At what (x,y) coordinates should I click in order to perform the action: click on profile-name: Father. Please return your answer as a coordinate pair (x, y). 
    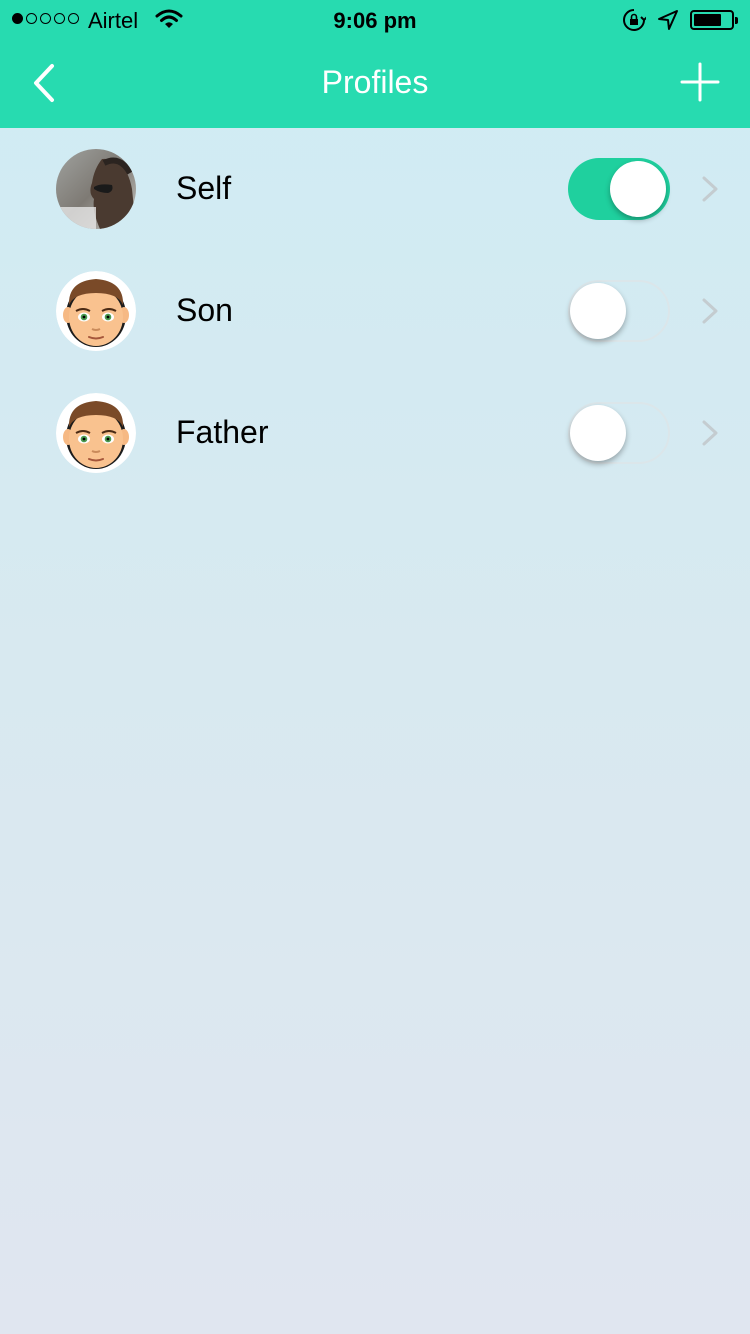
    Looking at the image, I should click on (222, 432).